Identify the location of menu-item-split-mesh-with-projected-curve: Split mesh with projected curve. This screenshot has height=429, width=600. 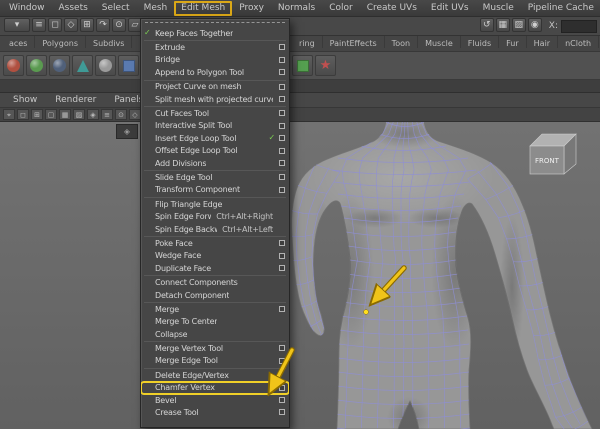
(215, 99).